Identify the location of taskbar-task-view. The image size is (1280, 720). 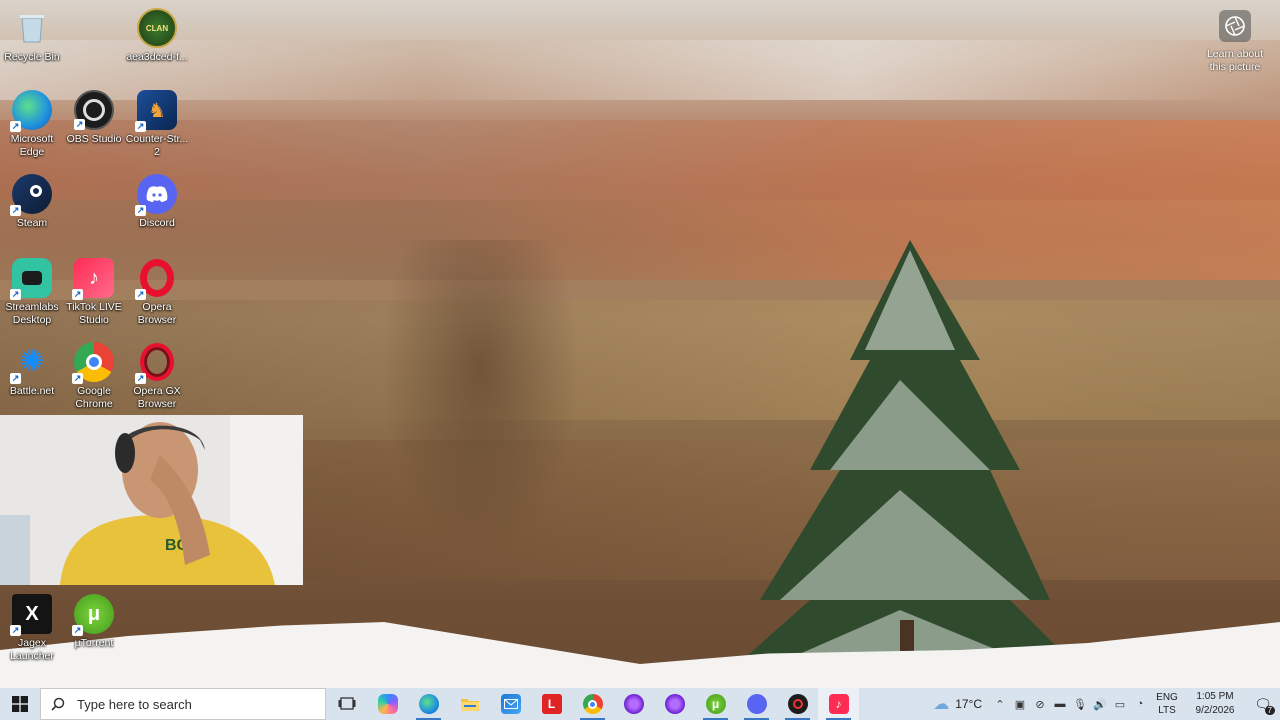
(346, 704).